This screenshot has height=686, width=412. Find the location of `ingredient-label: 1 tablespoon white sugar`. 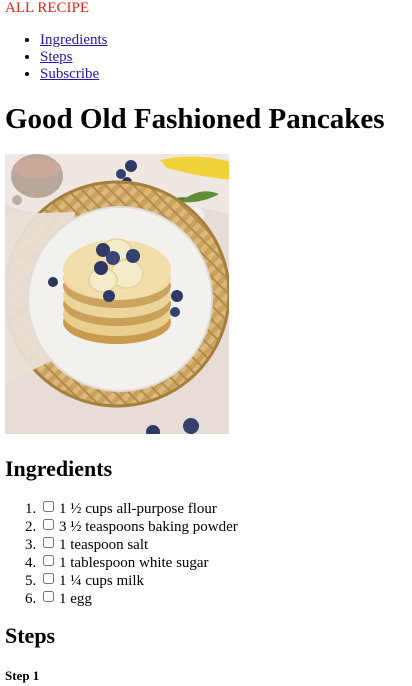

ingredient-label: 1 tablespoon white sugar is located at coordinates (134, 563).